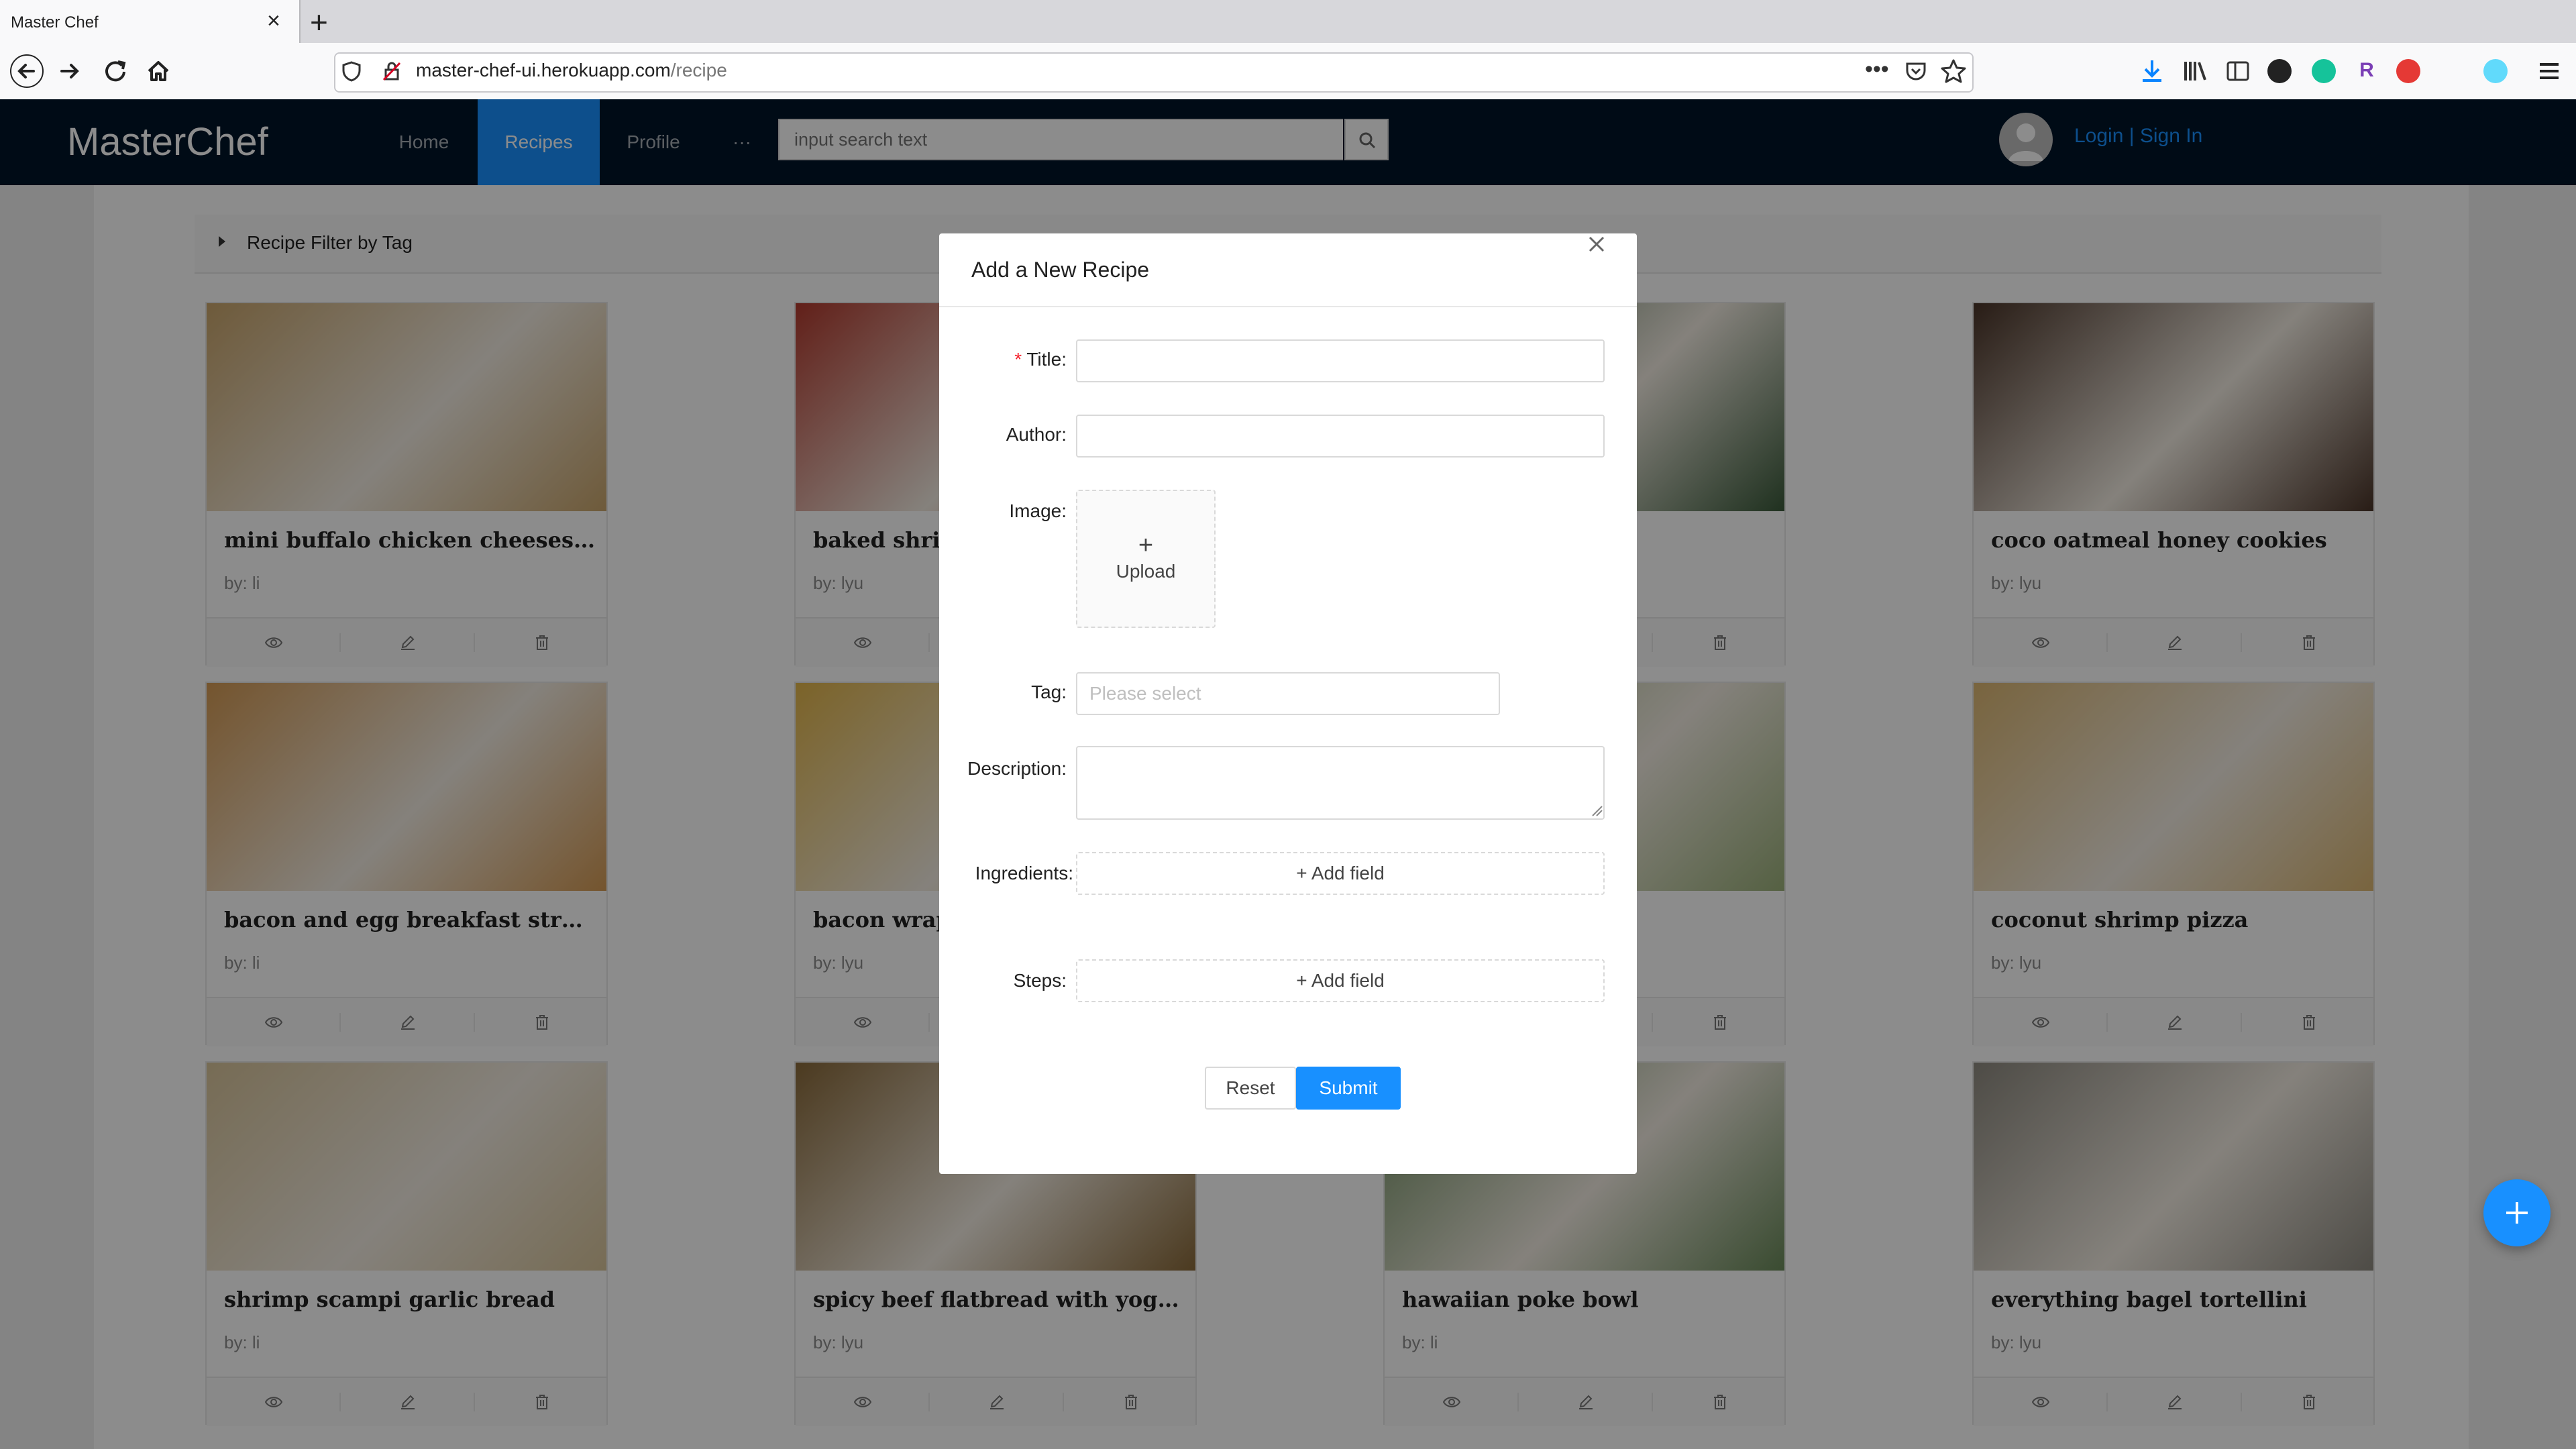 Image resolution: width=2576 pixels, height=1449 pixels. Describe the element at coordinates (2279, 71) in the screenshot. I see `account-icon` at that location.